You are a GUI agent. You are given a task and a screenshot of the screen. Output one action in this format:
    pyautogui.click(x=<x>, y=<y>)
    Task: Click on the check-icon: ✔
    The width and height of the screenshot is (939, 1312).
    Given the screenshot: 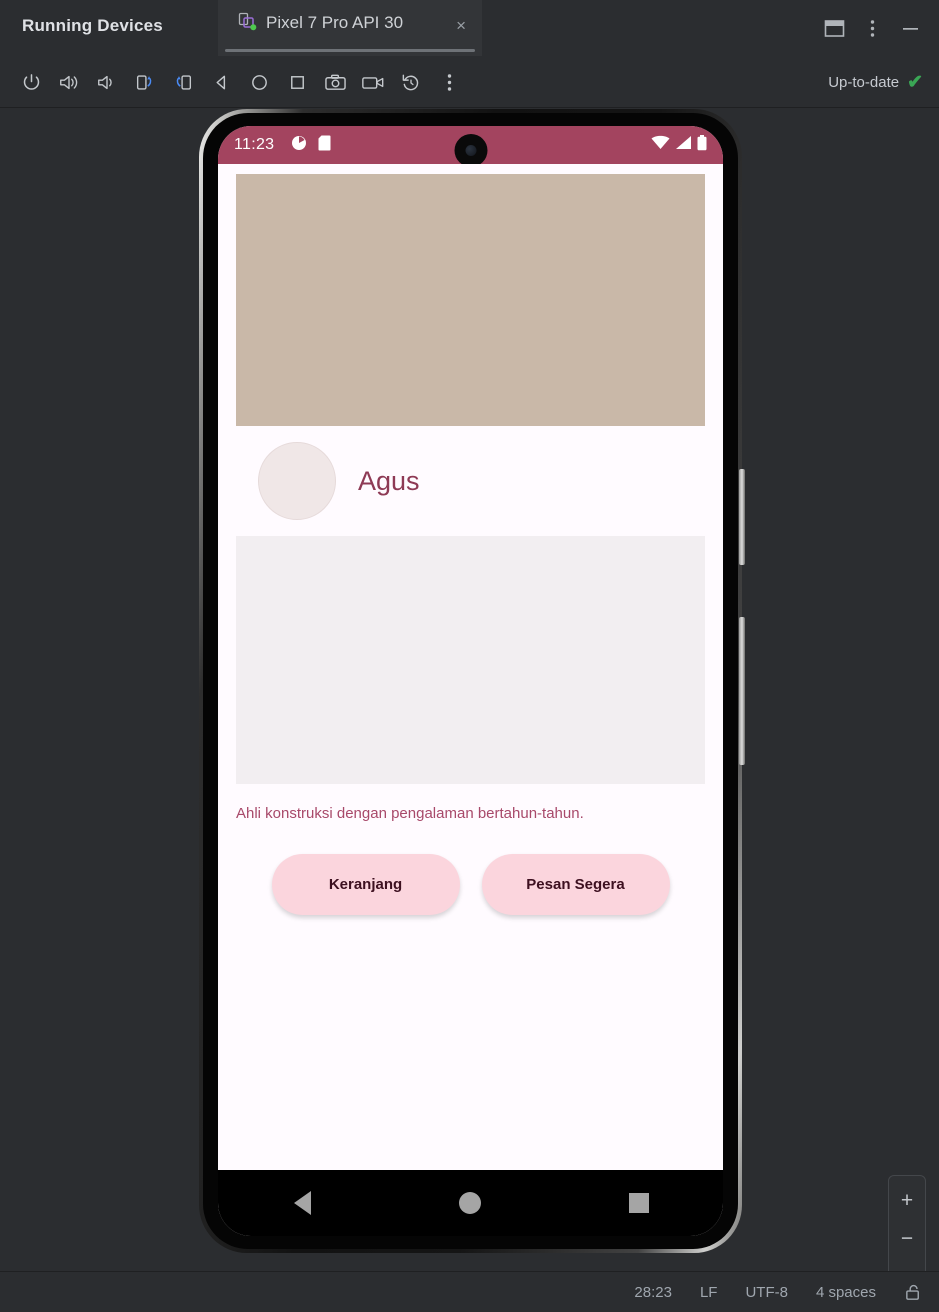 What is the action you would take?
    pyautogui.click(x=915, y=82)
    